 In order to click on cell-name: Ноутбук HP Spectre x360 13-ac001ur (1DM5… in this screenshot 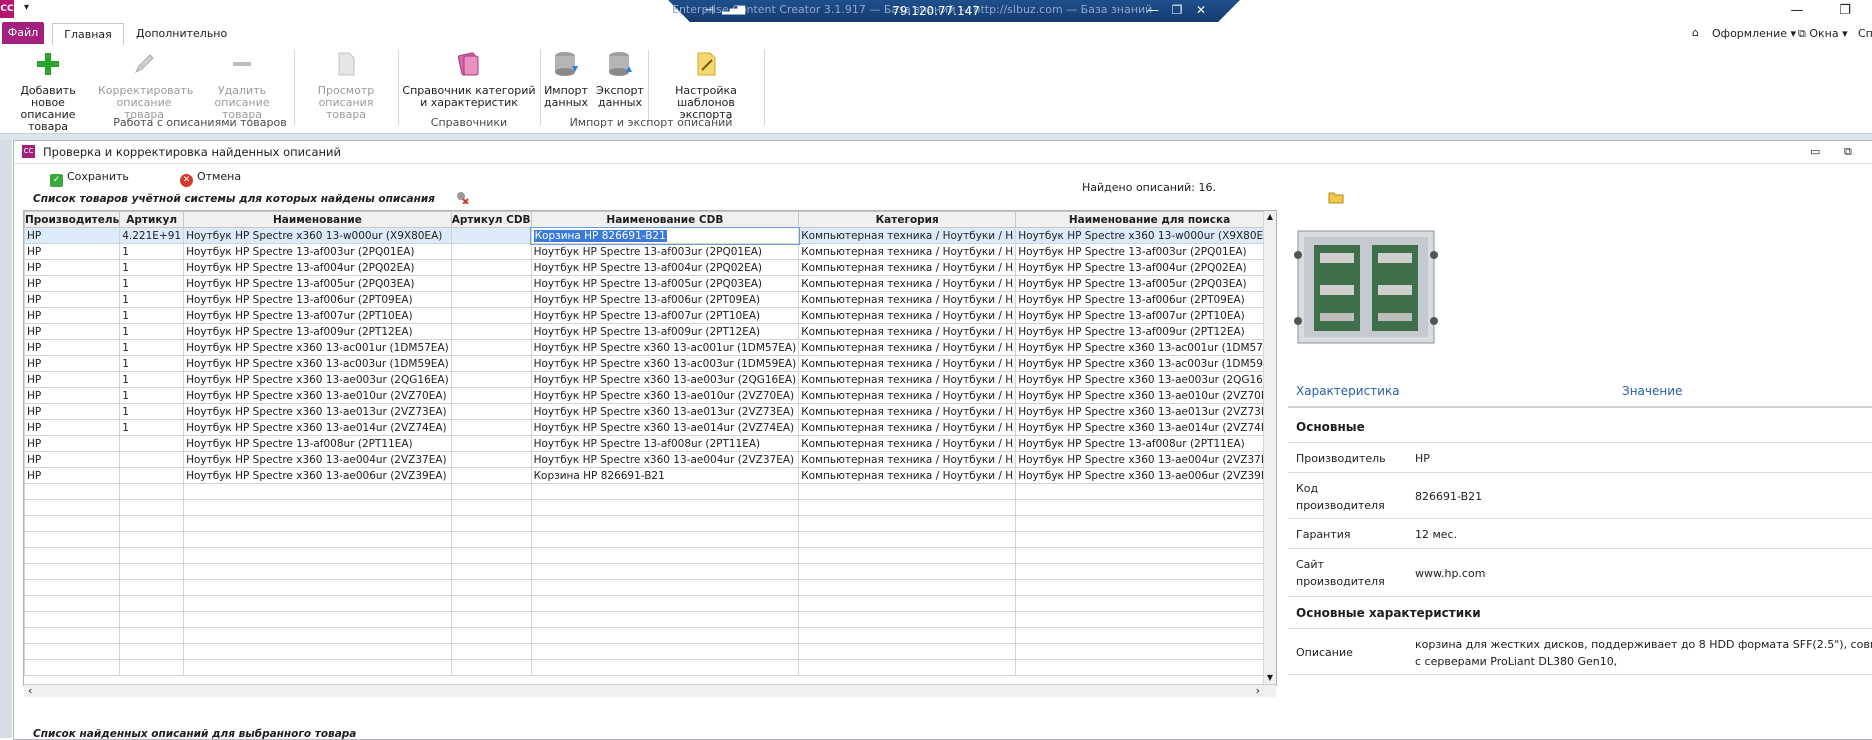, I will do `click(317, 347)`.